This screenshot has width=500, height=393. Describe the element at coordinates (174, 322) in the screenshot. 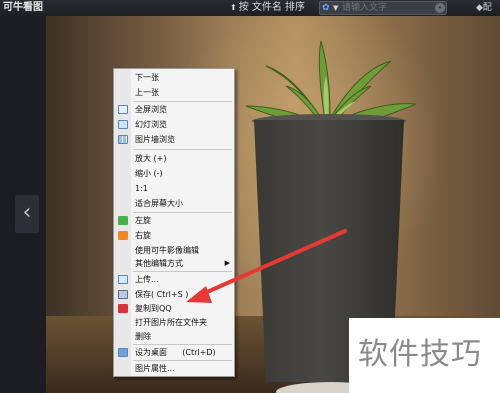

I see `menu-item-open-folder: 打开图片所在文件夹` at that location.